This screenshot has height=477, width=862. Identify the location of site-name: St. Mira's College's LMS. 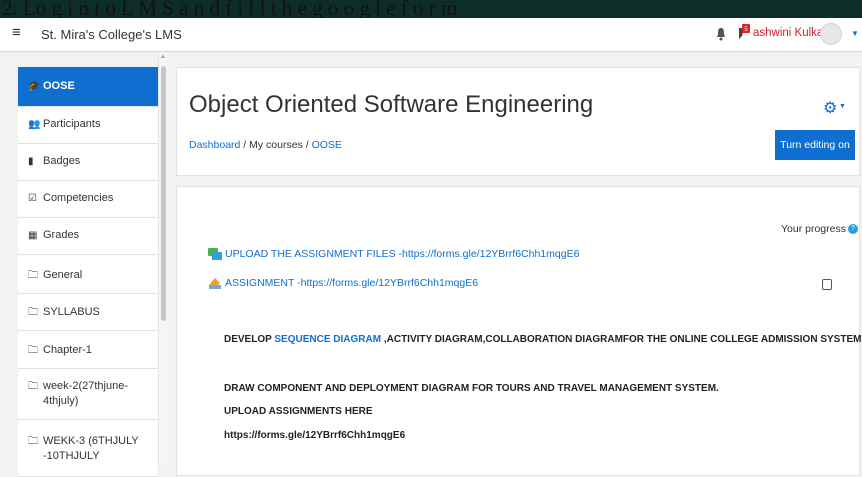
(111, 34).